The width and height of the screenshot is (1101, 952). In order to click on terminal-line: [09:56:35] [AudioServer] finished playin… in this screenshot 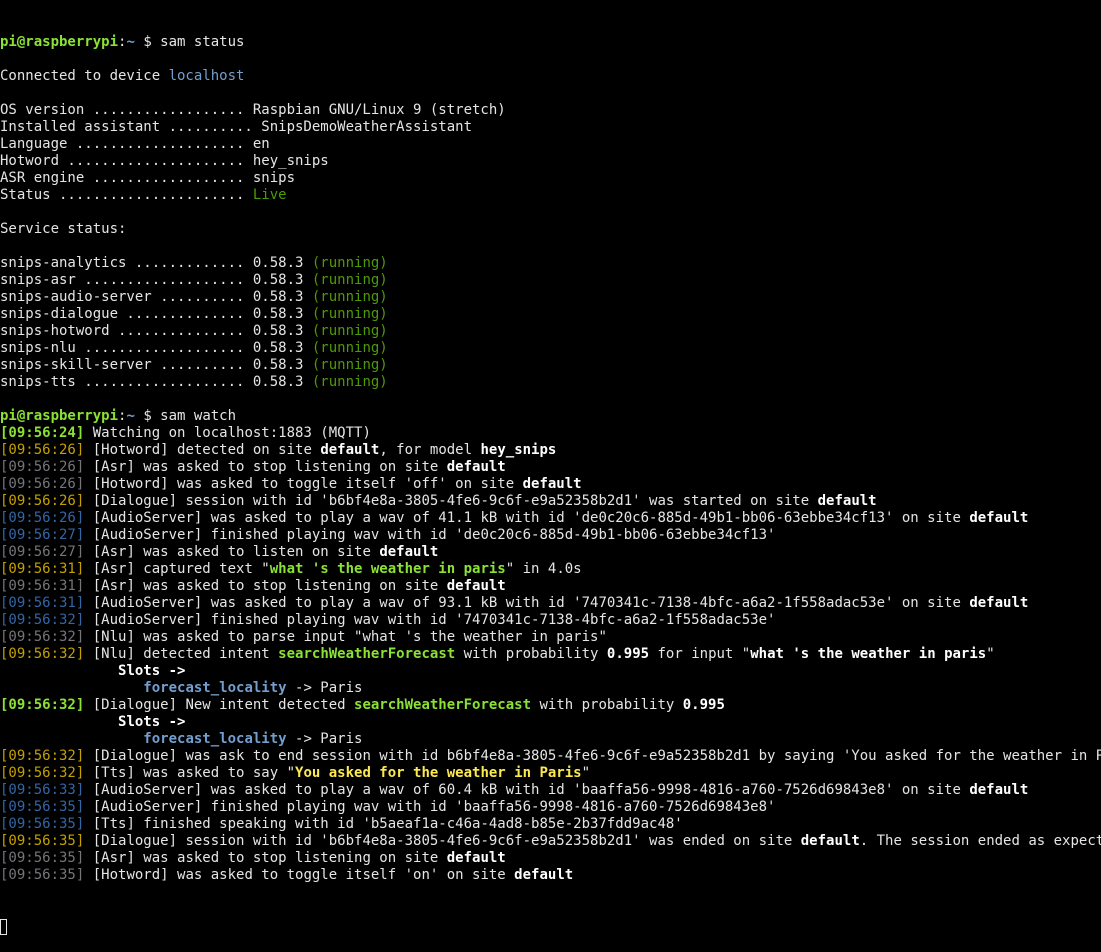, I will do `click(550, 807)`.